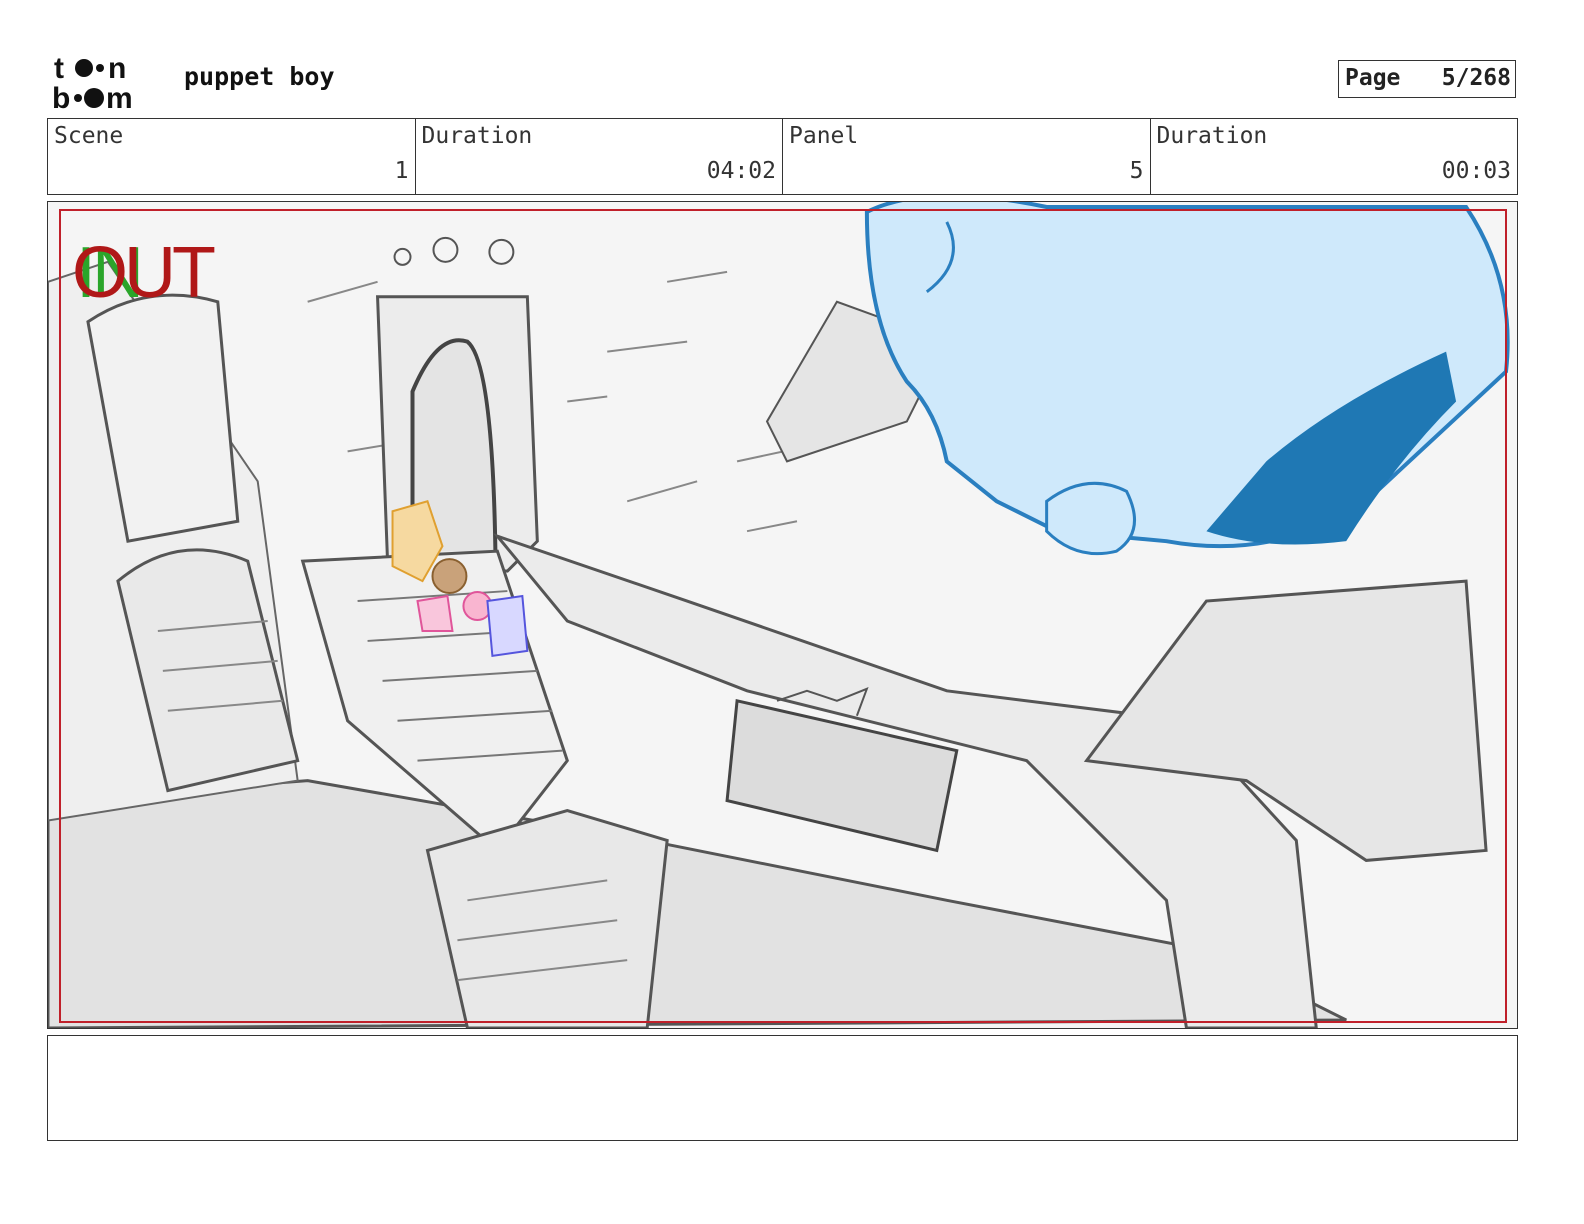  I want to click on panel-notes-box, so click(782, 1088).